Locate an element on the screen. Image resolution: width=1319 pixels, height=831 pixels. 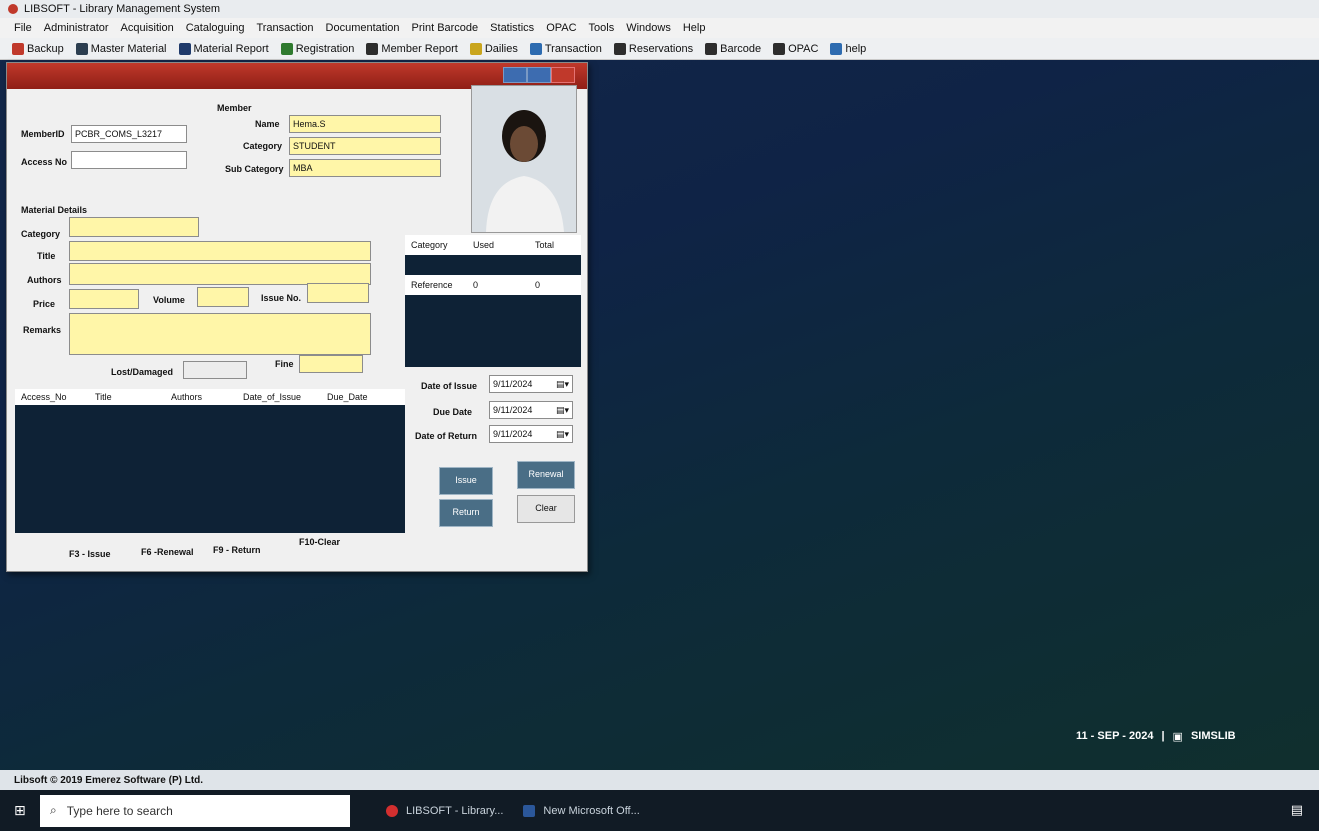
search-placeholder: Type here to search is located at coordinates (119, 810).